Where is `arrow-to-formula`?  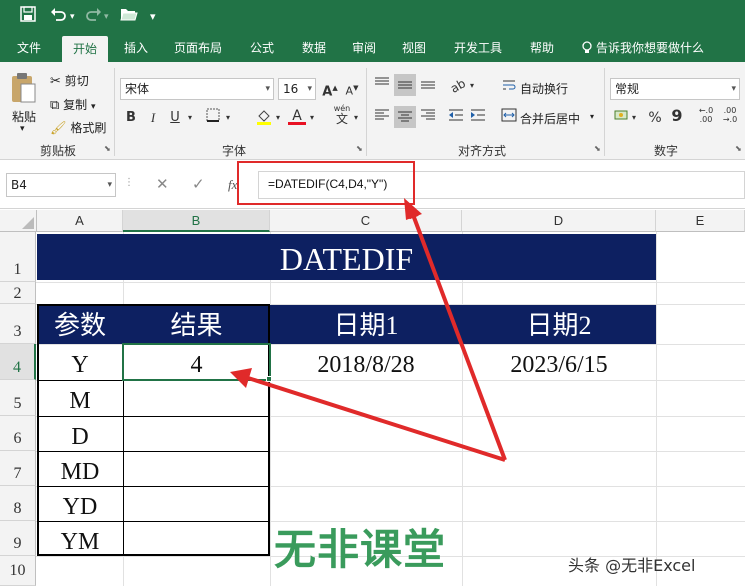
arrow-to-formula is located at coordinates (458, 334).